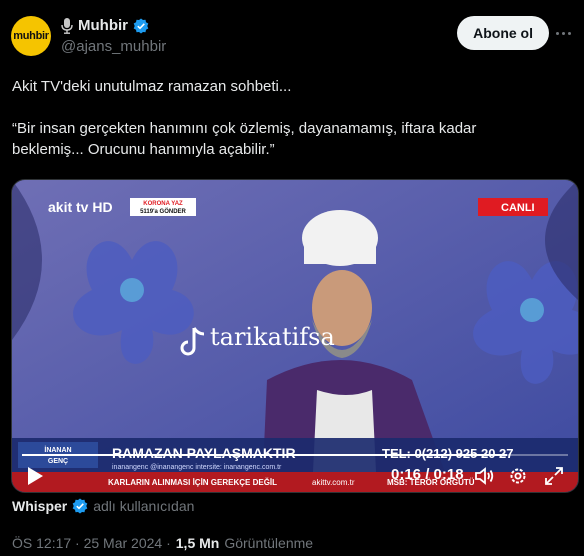 The width and height of the screenshot is (584, 556). I want to click on author-name-row: Muhbir, so click(105, 25).